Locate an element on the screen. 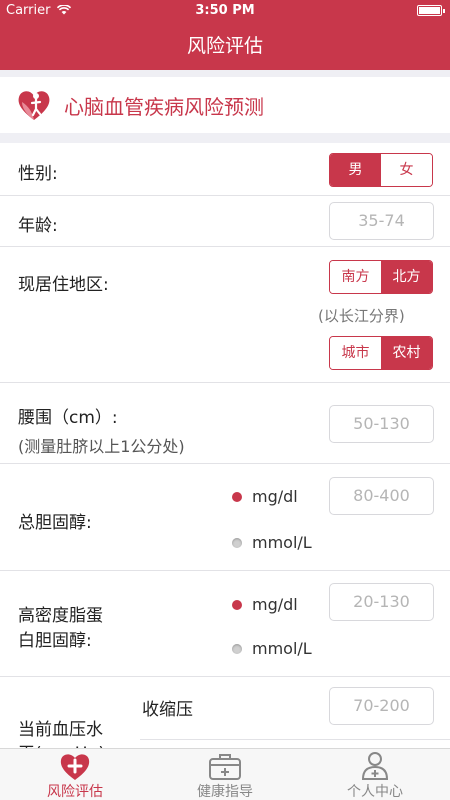 The height and width of the screenshot is (800, 450). cholesterol-unit-mmol-label: mmol/L is located at coordinates (282, 542).